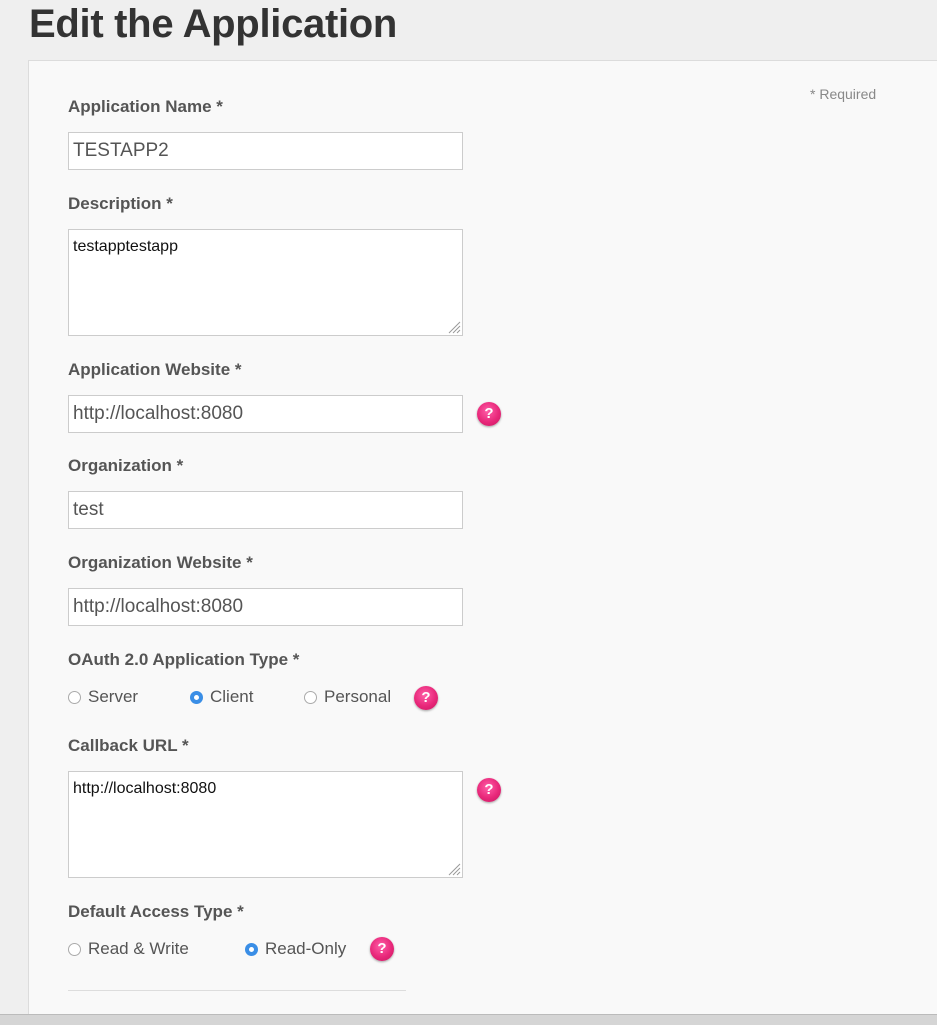 The width and height of the screenshot is (937, 1025). I want to click on oauth-type-personal-option: Personal, so click(347, 697).